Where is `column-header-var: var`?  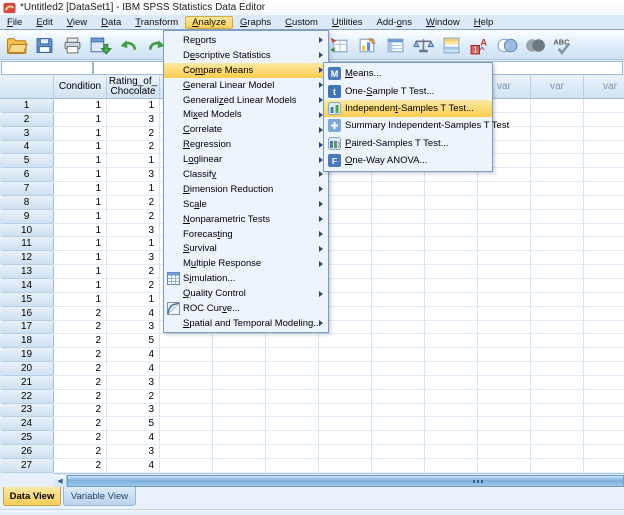 column-header-var: var is located at coordinates (604, 87).